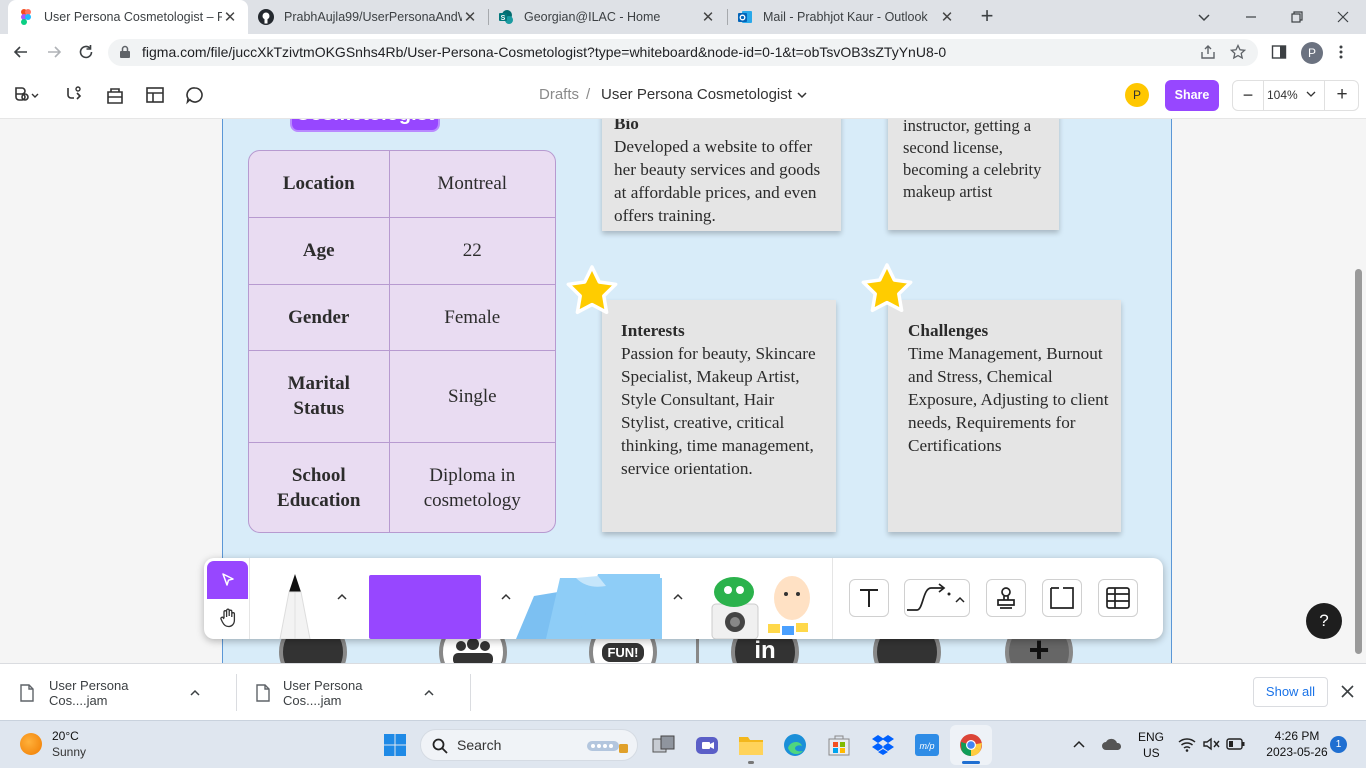 The height and width of the screenshot is (768, 1366). Describe the element at coordinates (948, 330) in the screenshot. I see `challenges-title: Challenges` at that location.